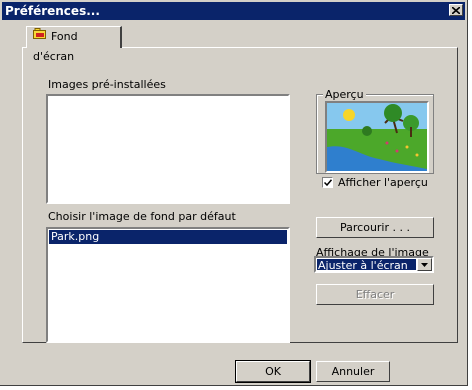 This screenshot has width=472, height=390. I want to click on close-button, so click(456, 10).